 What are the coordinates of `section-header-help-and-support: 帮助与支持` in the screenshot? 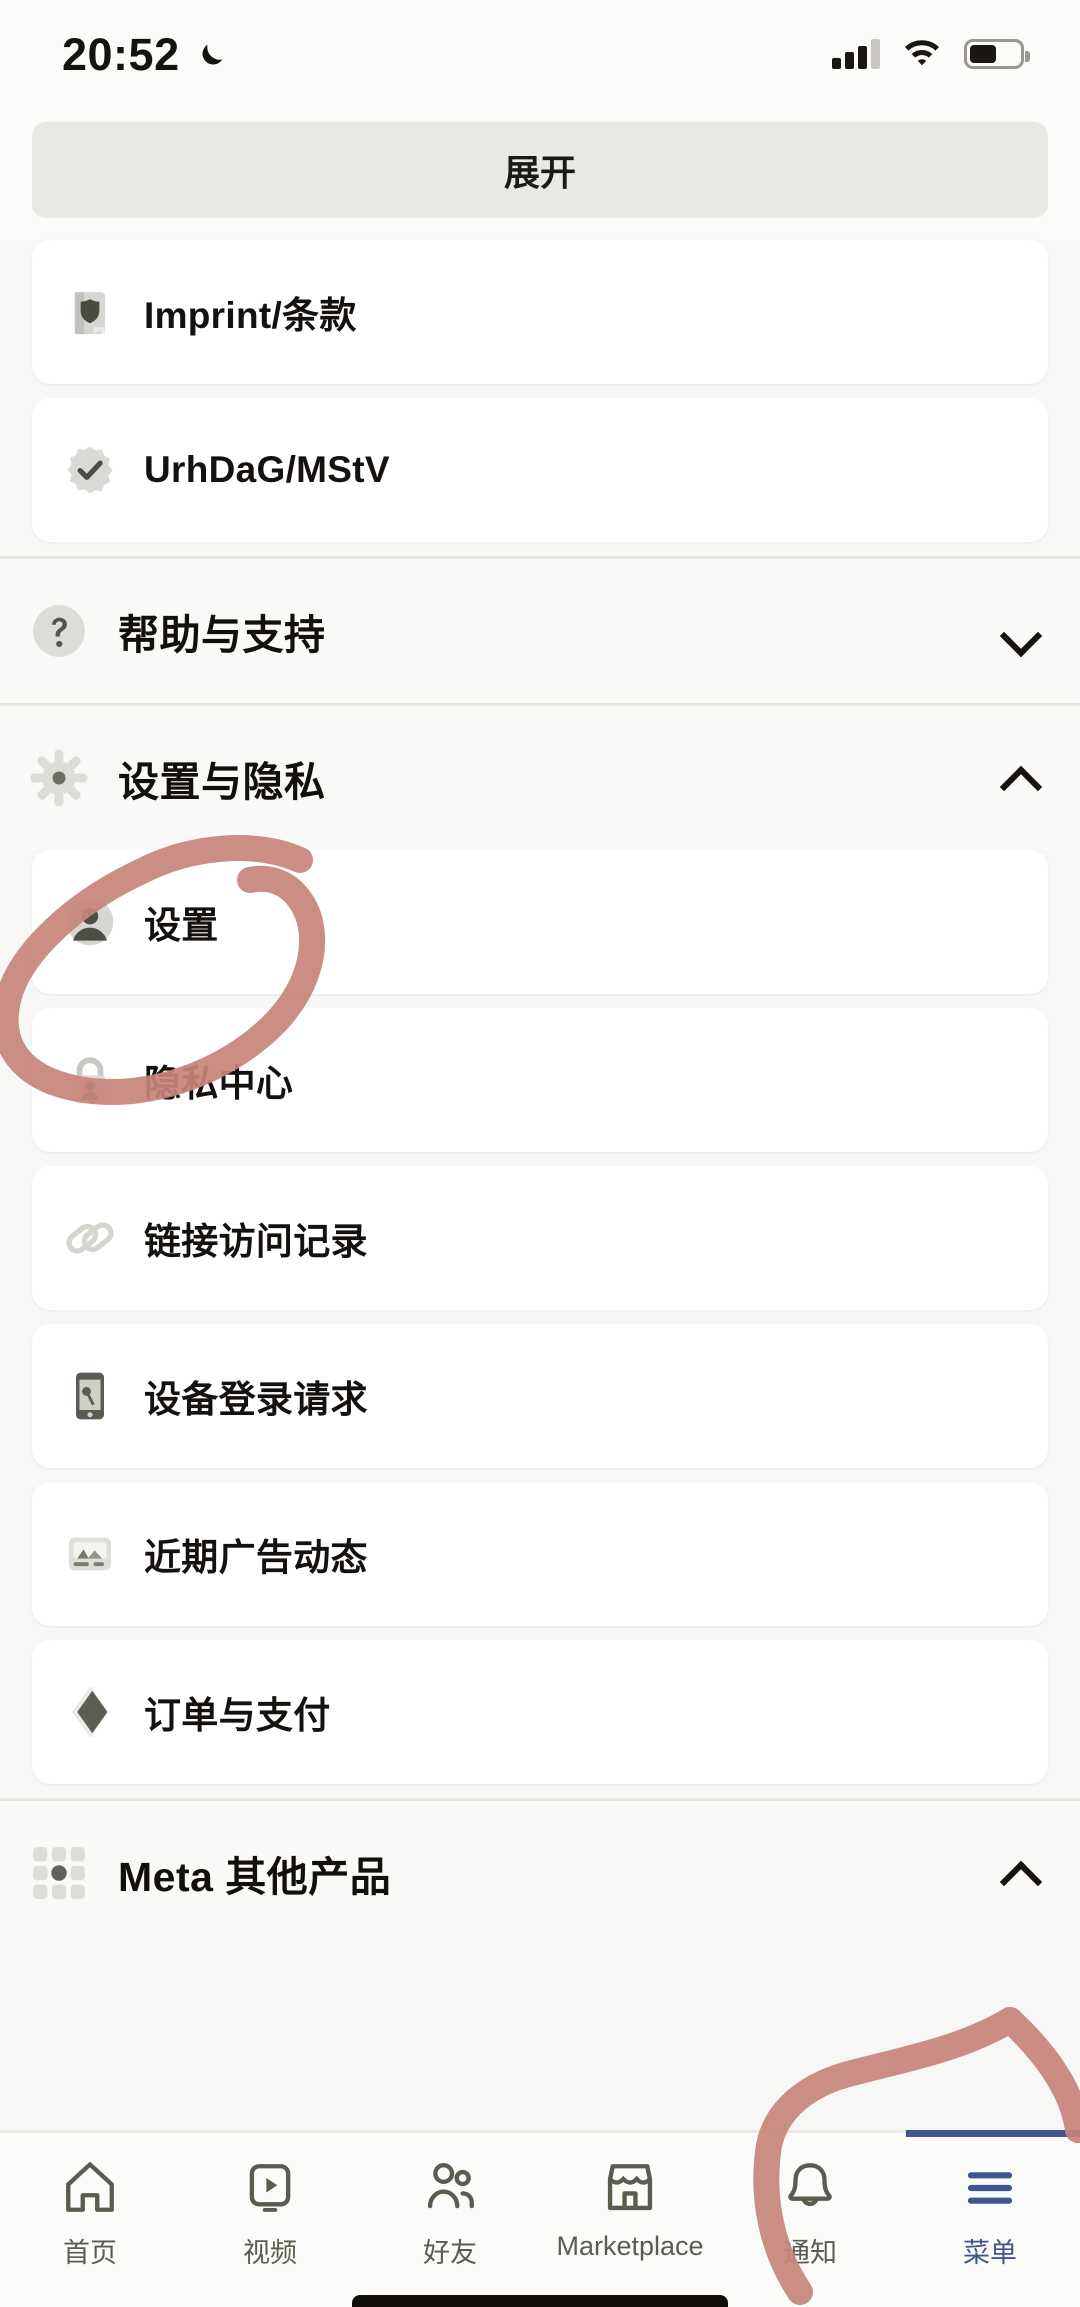 It's located at (540, 631).